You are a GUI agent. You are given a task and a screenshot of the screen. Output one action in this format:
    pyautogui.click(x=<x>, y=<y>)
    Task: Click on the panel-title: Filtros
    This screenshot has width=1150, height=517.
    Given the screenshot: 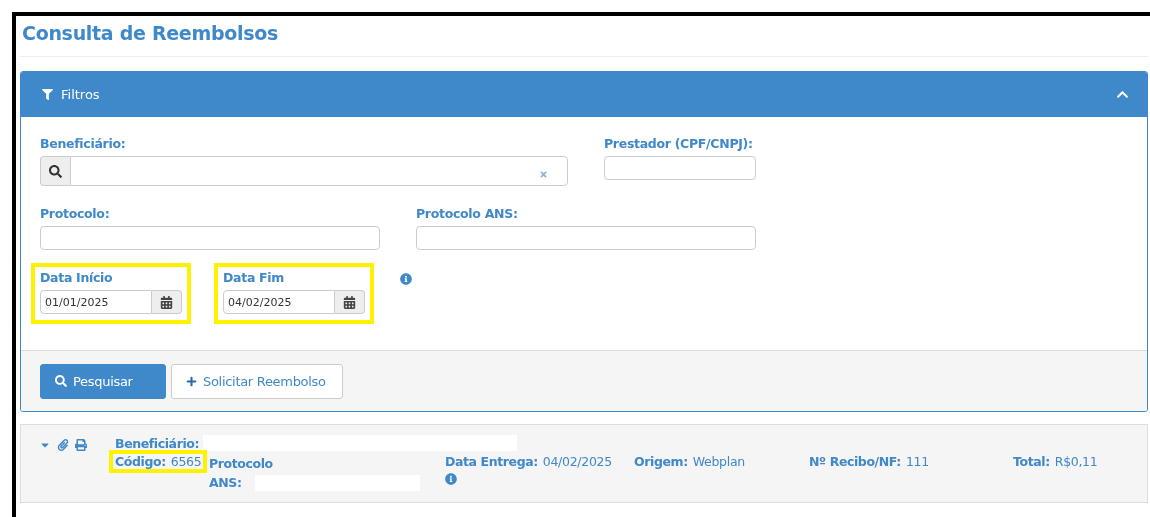 What is the action you would take?
    pyautogui.click(x=81, y=94)
    